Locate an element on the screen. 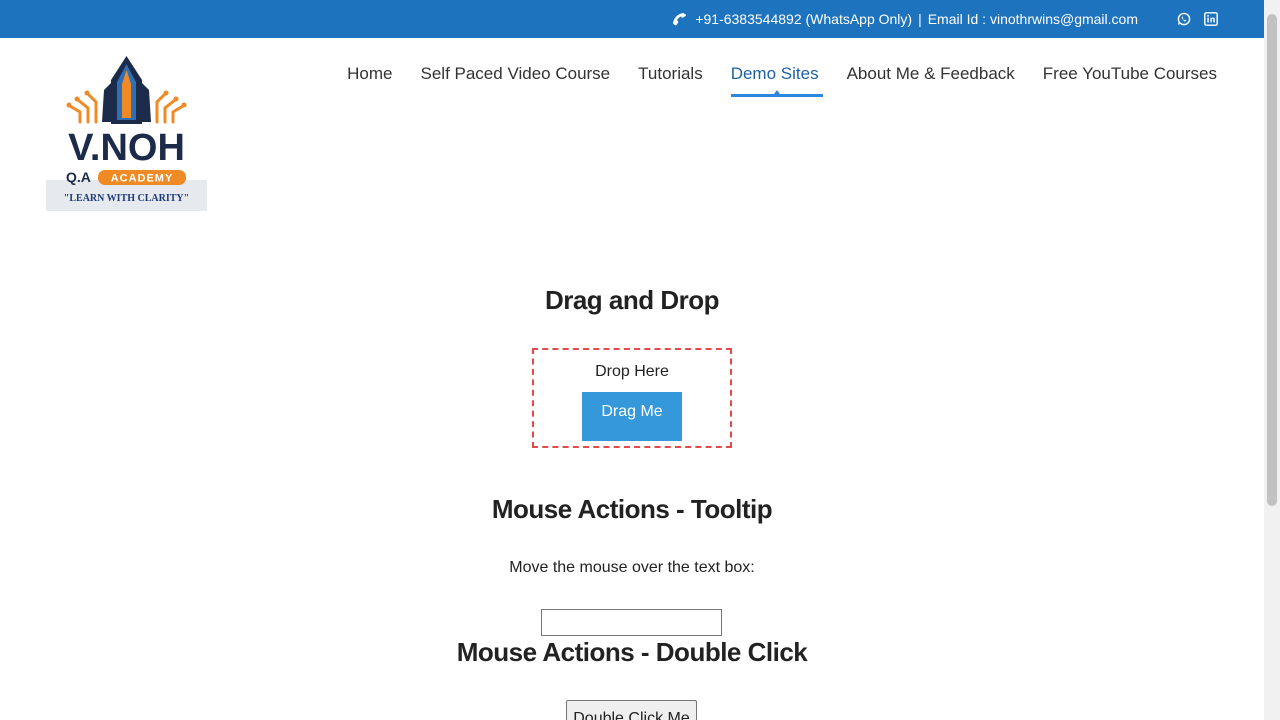 This screenshot has height=720, width=1280. logo-tagline: "LEARN WITH CLARITY" is located at coordinates (126, 198).